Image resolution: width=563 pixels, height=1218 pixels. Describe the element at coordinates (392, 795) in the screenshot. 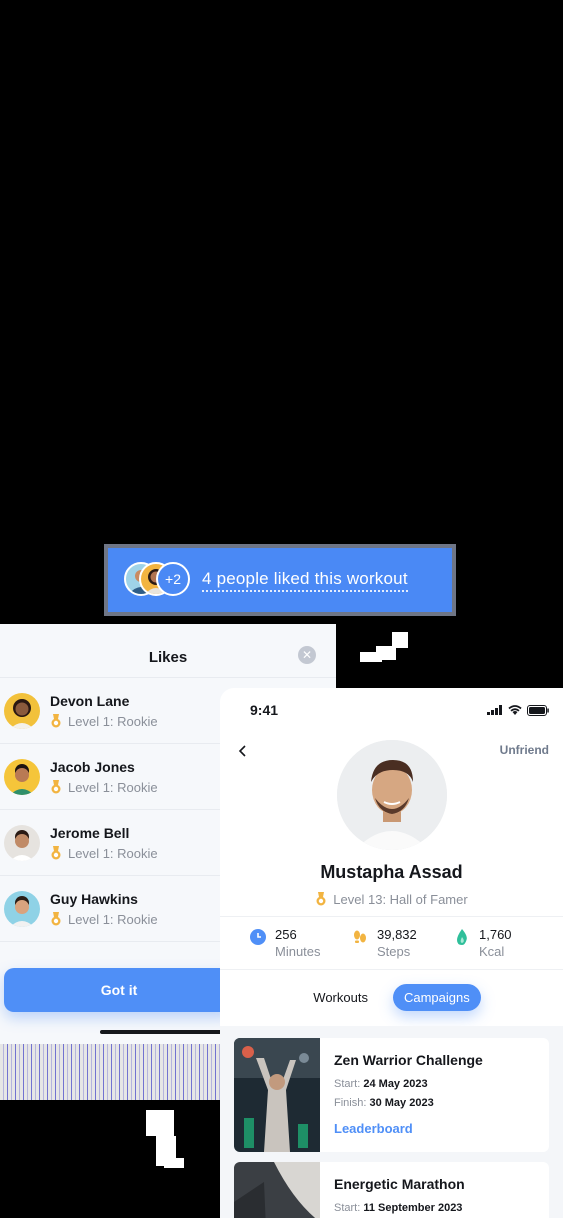

I see `profile-avatar` at that location.